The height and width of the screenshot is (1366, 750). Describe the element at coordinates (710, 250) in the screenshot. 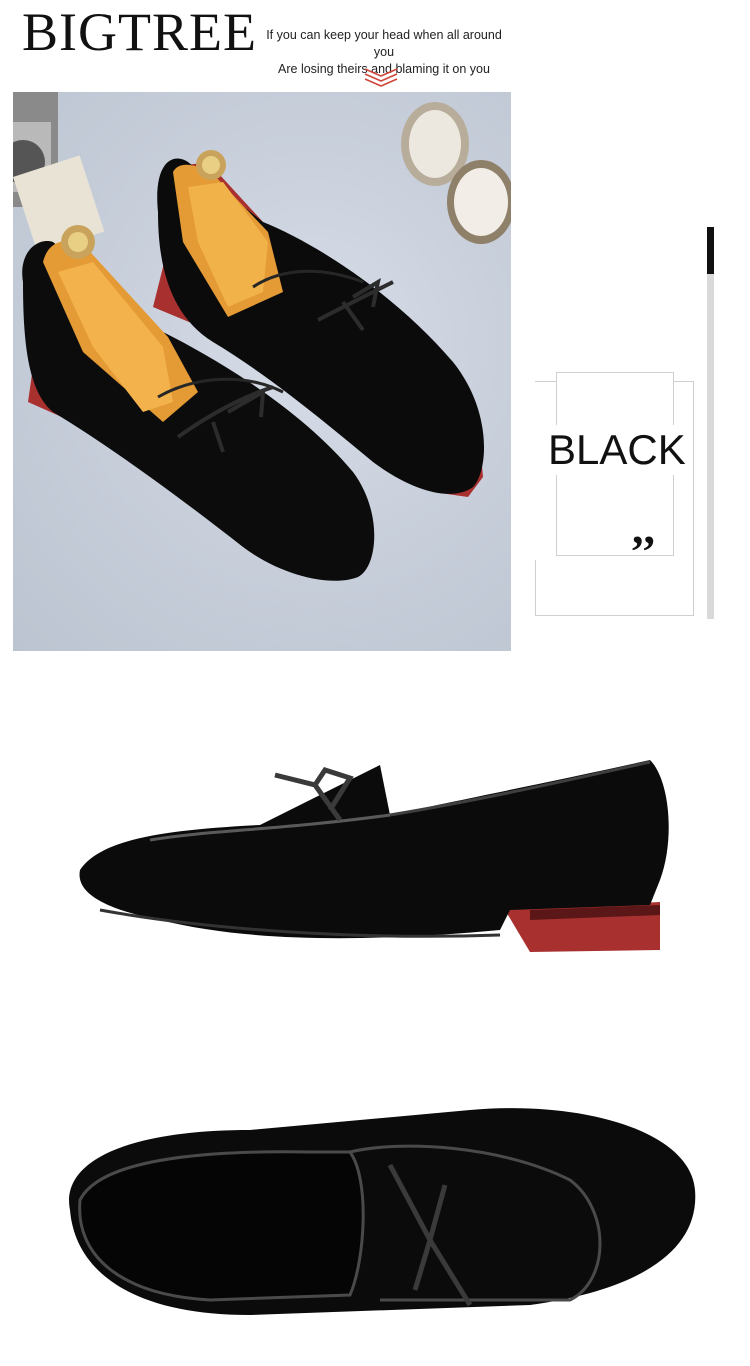

I see `scroll-indicator-thumb` at that location.